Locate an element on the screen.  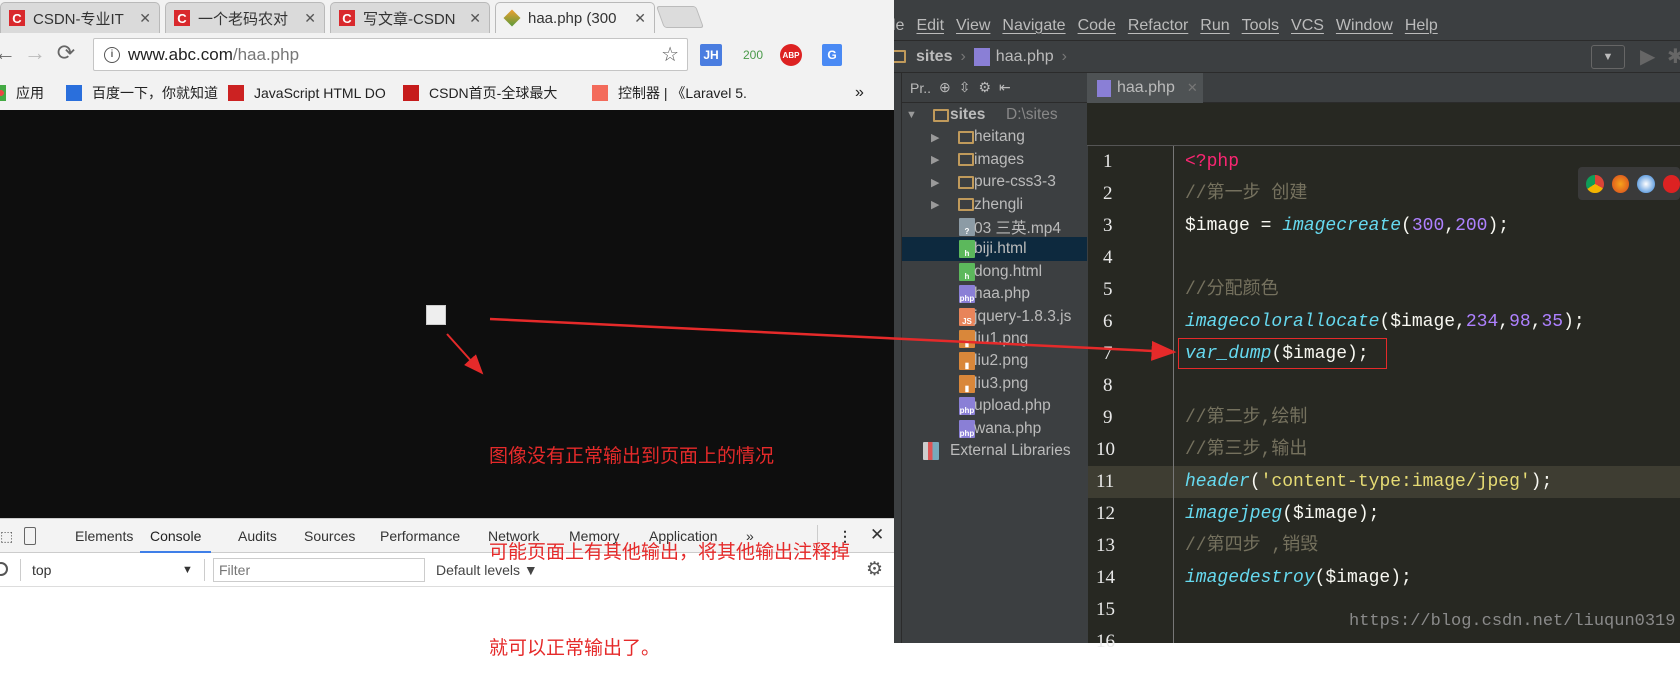
note-line: 可能页面上有其他输出，将其他输出注释掉 is located at coordinates (669, 552).